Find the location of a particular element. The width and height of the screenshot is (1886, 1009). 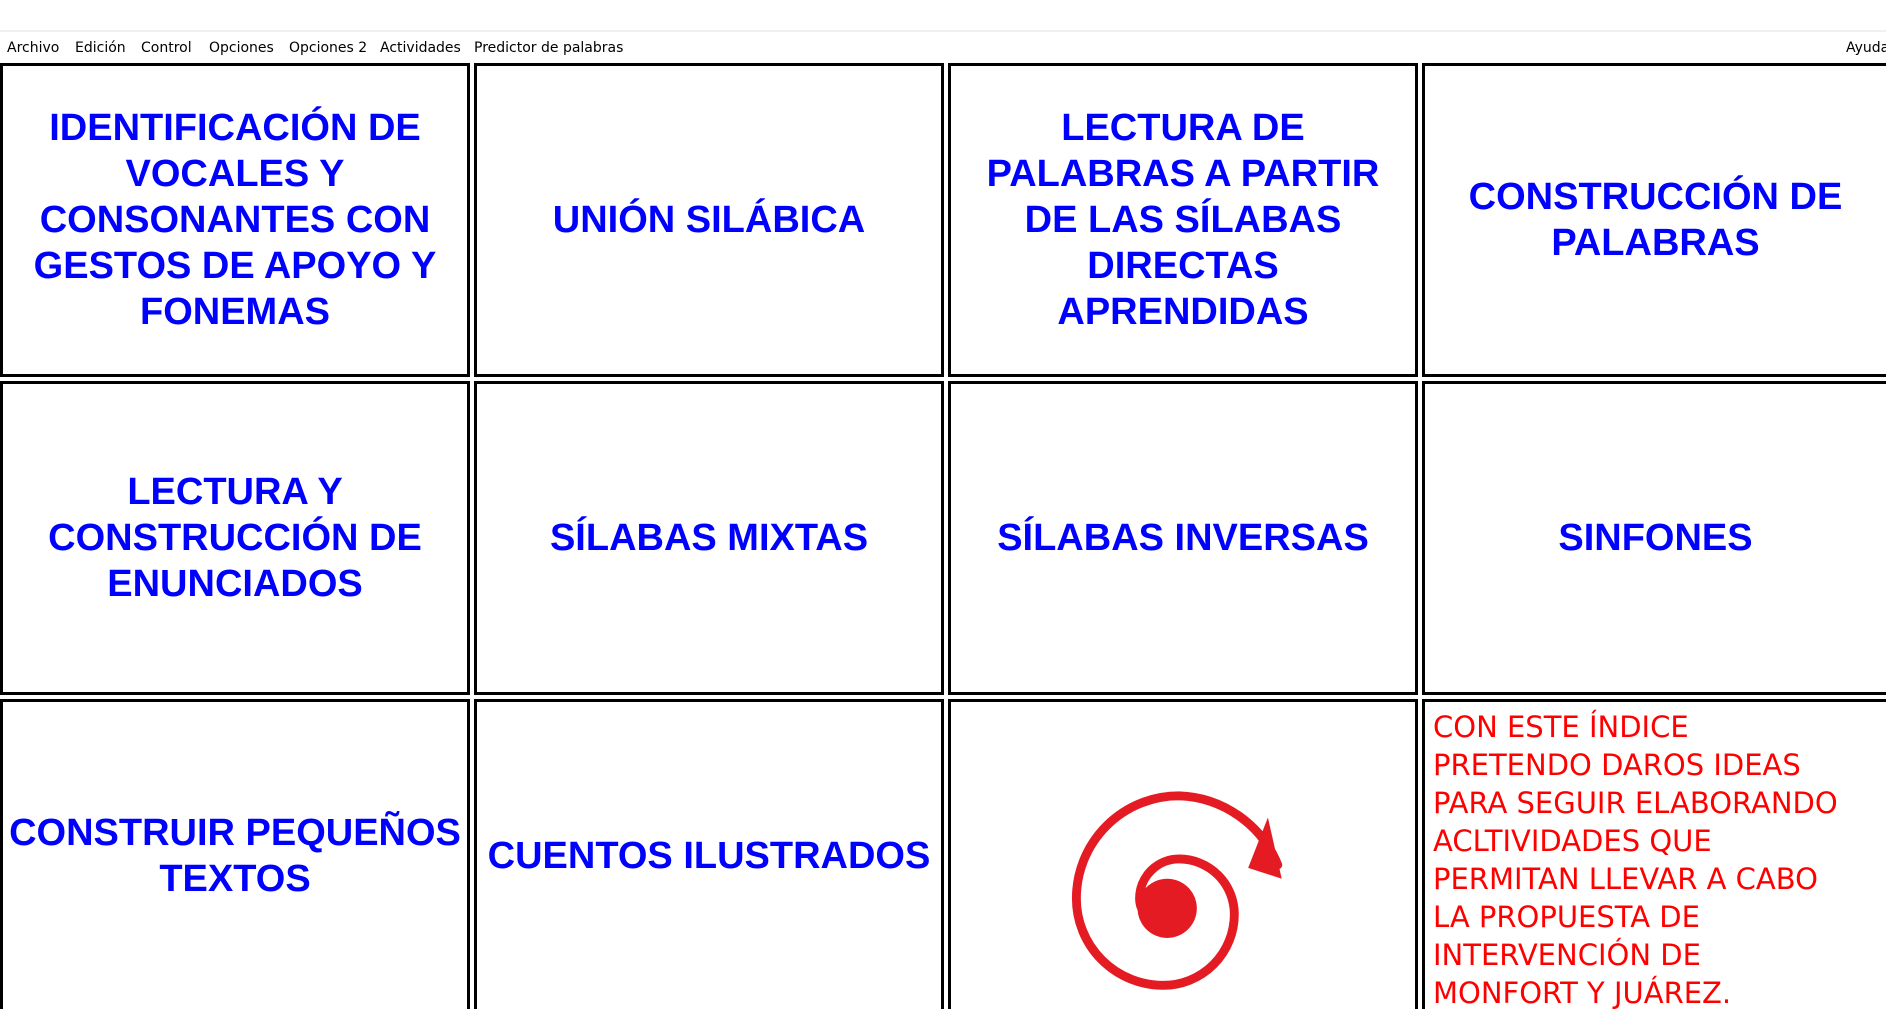

cell-lectura-construccion-enunciados: LECTURA Y CONSTRUCCIÓN DE ENUNCIADOS is located at coordinates (235, 538).